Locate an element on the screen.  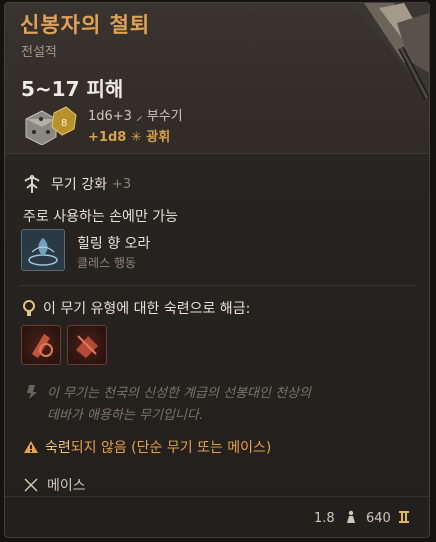
mace-icon is located at coordinates (31, 485).